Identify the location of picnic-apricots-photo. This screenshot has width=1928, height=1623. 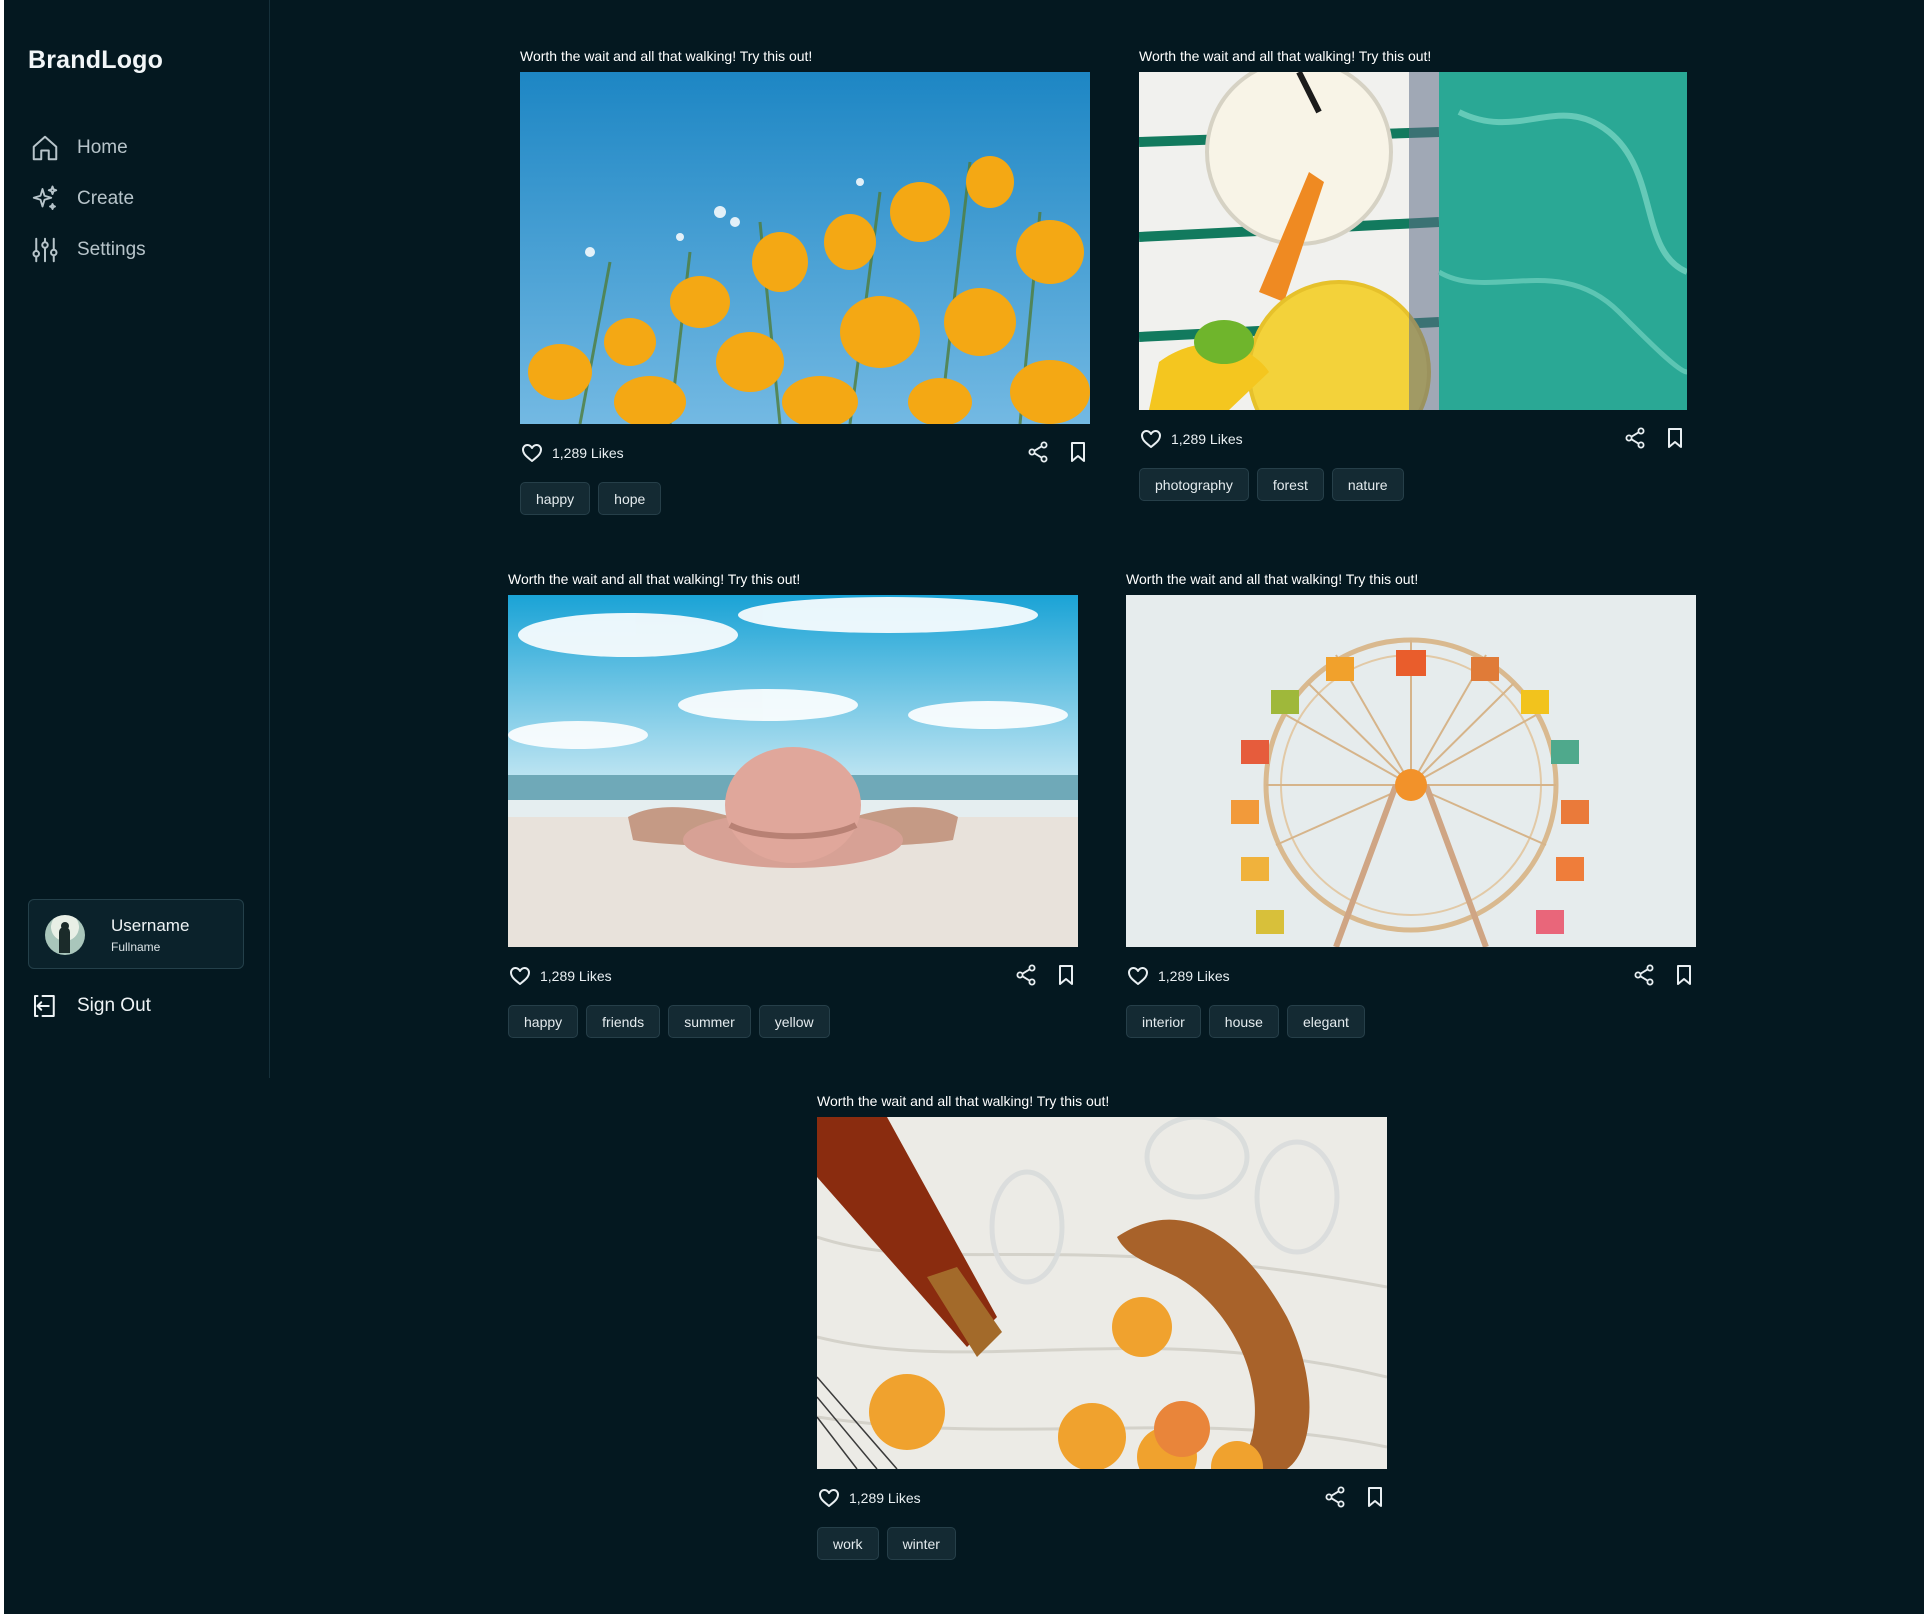
(1102, 1293).